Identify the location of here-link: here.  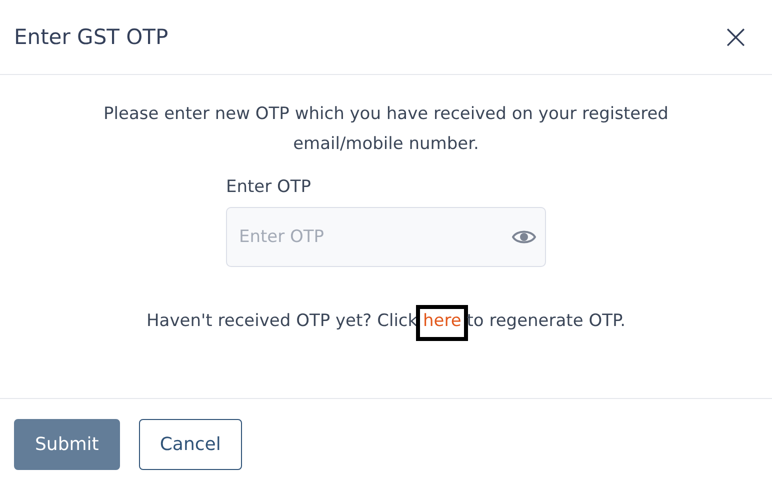
(442, 323).